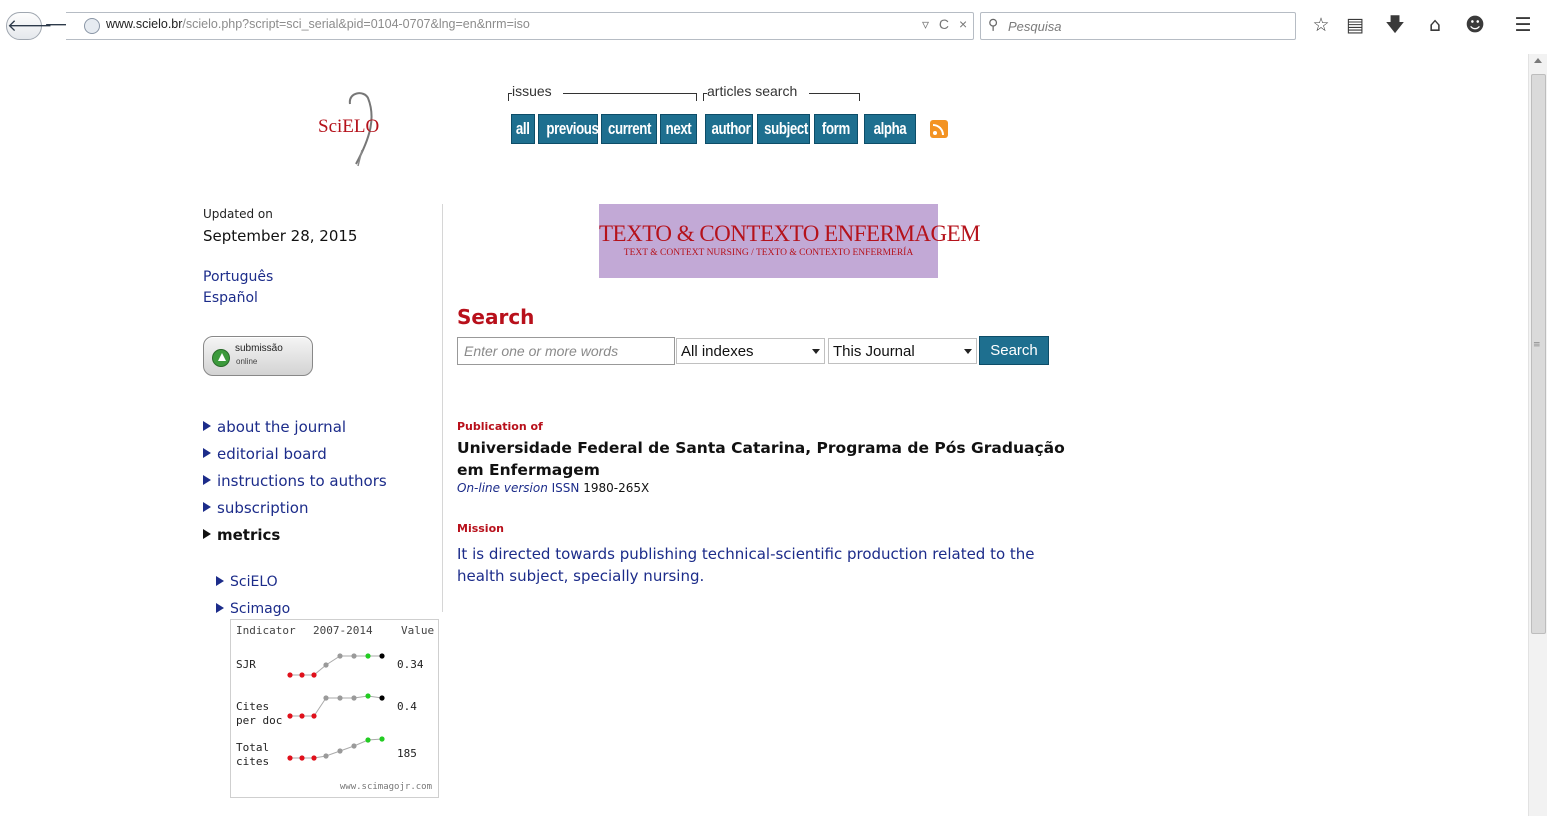 The image size is (1547, 816). Describe the element at coordinates (717, 351) in the screenshot. I see `index-select-value: All indexes` at that location.